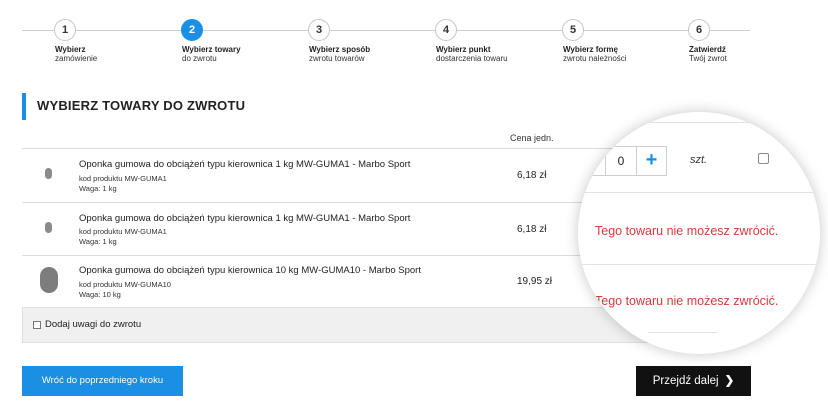 This screenshot has width=828, height=410. Describe the element at coordinates (472, 58) in the screenshot. I see `step-subtitle: dostarczenia towaru` at that location.